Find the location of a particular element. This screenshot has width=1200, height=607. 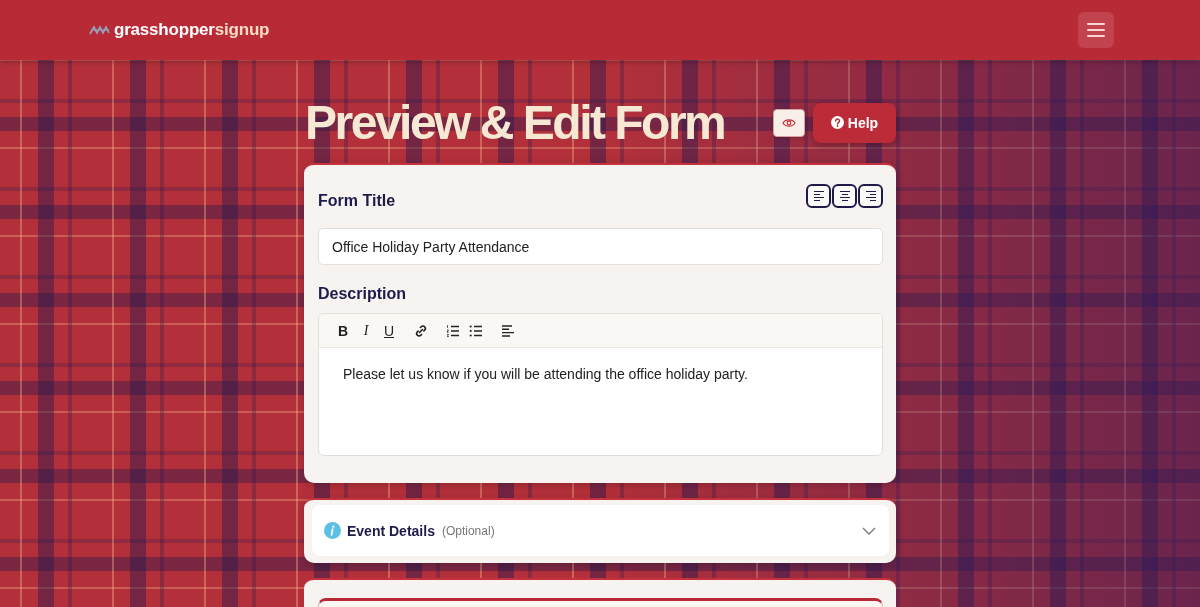

eye-icon is located at coordinates (789, 122).